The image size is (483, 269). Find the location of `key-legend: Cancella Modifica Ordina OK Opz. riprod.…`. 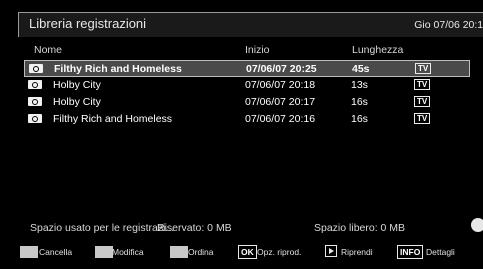

key-legend: Cancella Modifica Ordina OK Opz. riprod.… is located at coordinates (241, 253).